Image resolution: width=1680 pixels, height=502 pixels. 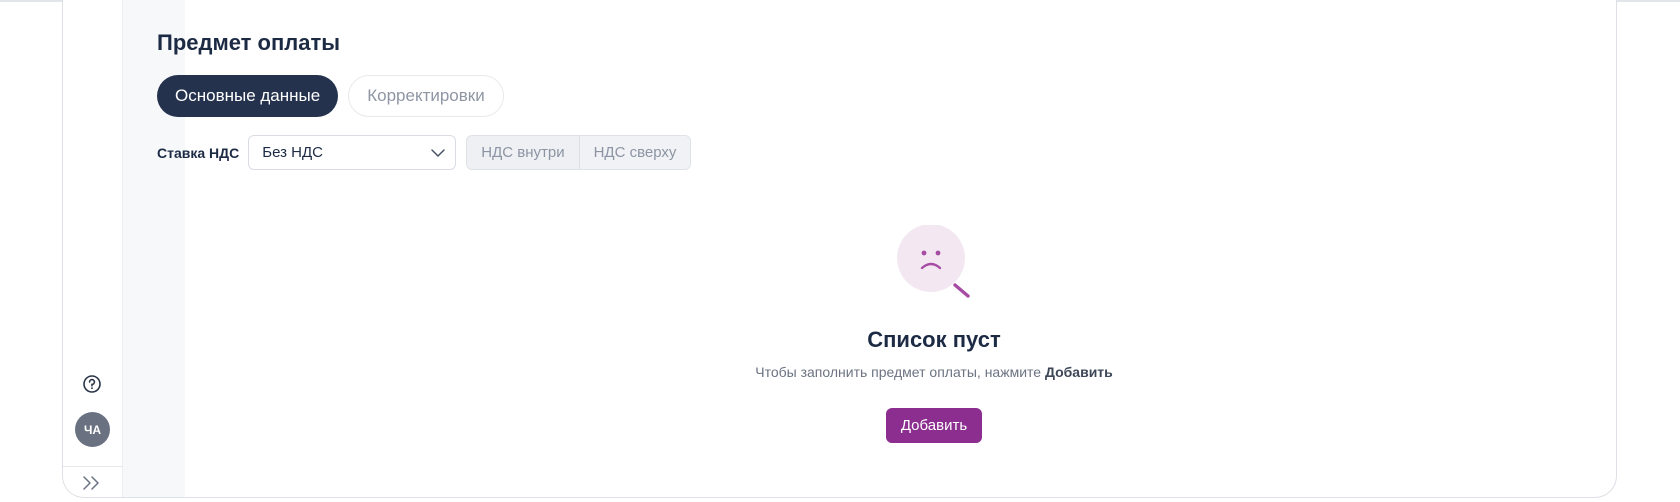 I want to click on page-title: Предмет оплаты, so click(x=249, y=42).